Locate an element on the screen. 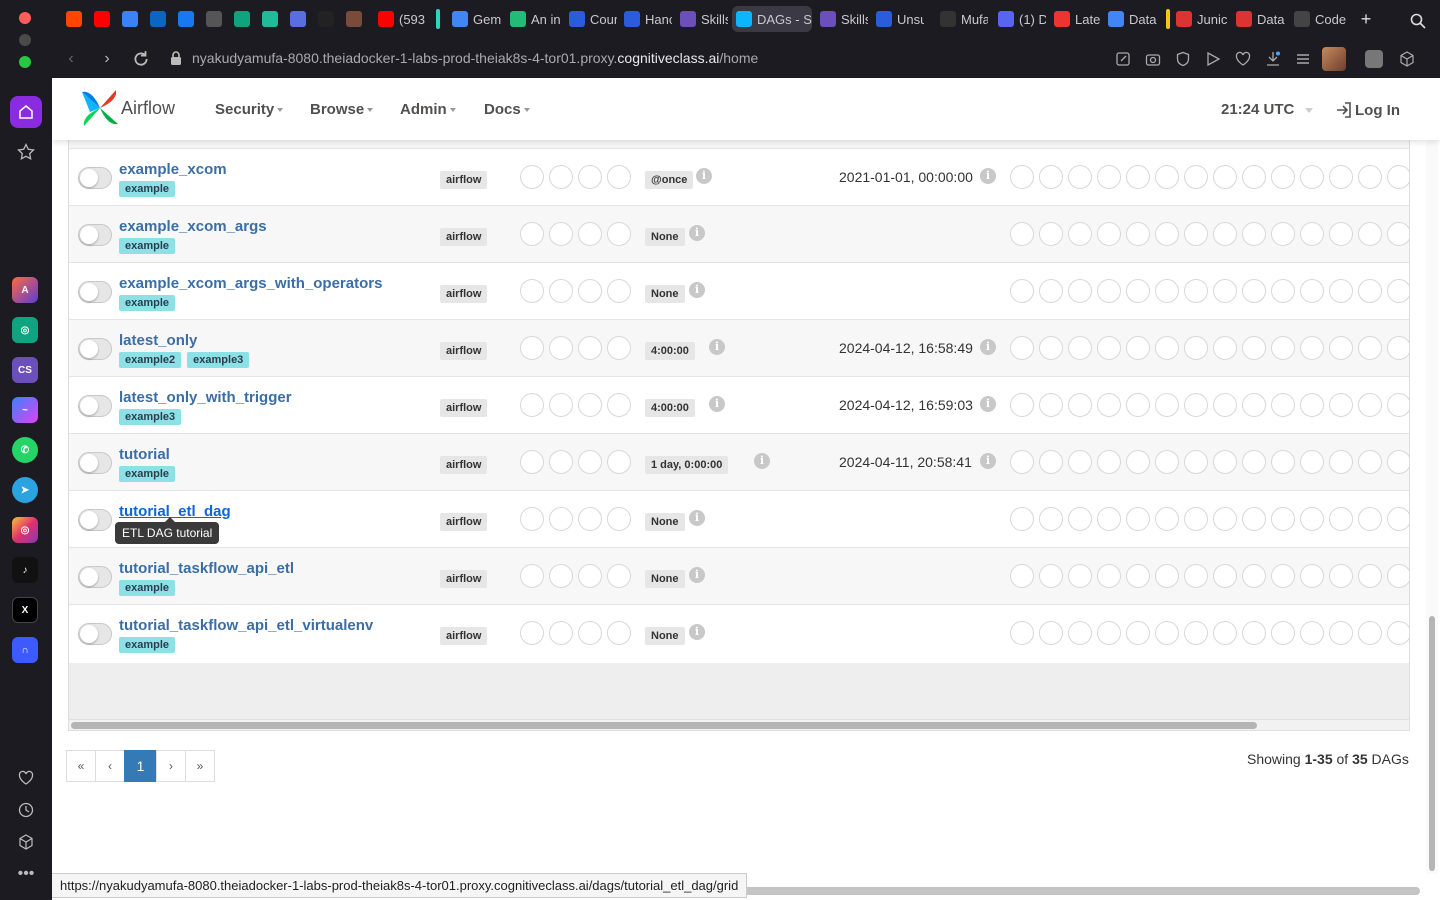  minimize-window-icon is located at coordinates (25, 40).